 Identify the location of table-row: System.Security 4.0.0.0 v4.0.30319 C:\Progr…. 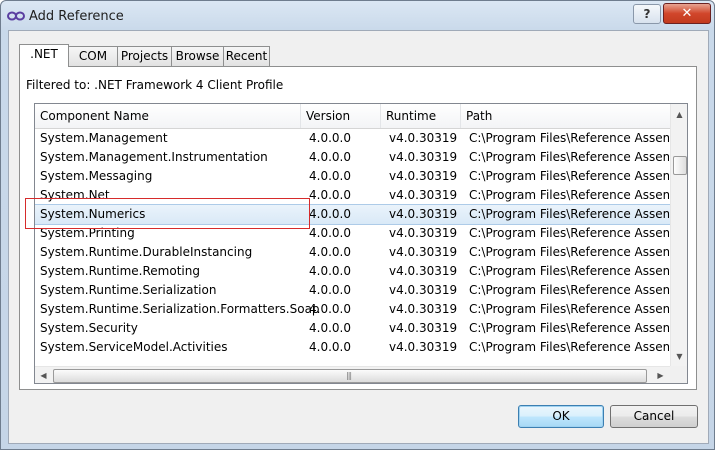
(352, 328).